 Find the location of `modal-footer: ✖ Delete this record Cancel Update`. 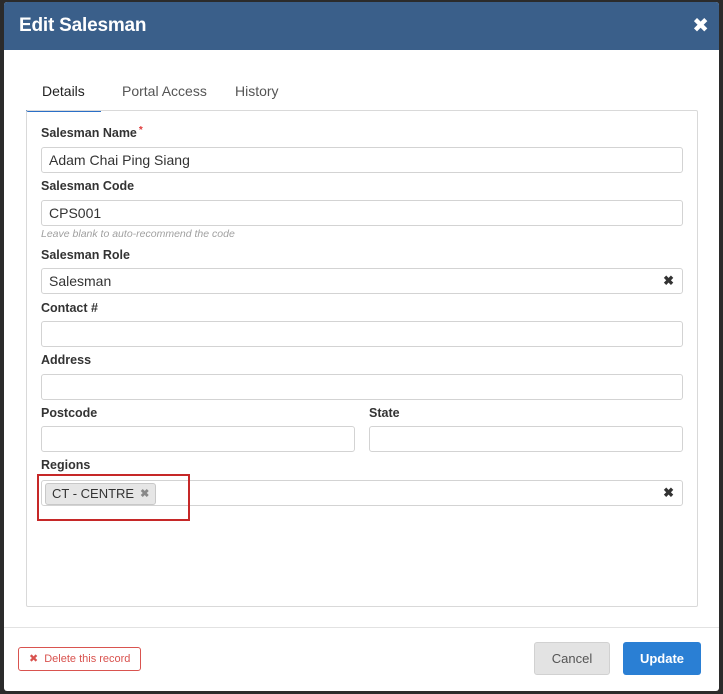

modal-footer: ✖ Delete this record Cancel Update is located at coordinates (361, 659).